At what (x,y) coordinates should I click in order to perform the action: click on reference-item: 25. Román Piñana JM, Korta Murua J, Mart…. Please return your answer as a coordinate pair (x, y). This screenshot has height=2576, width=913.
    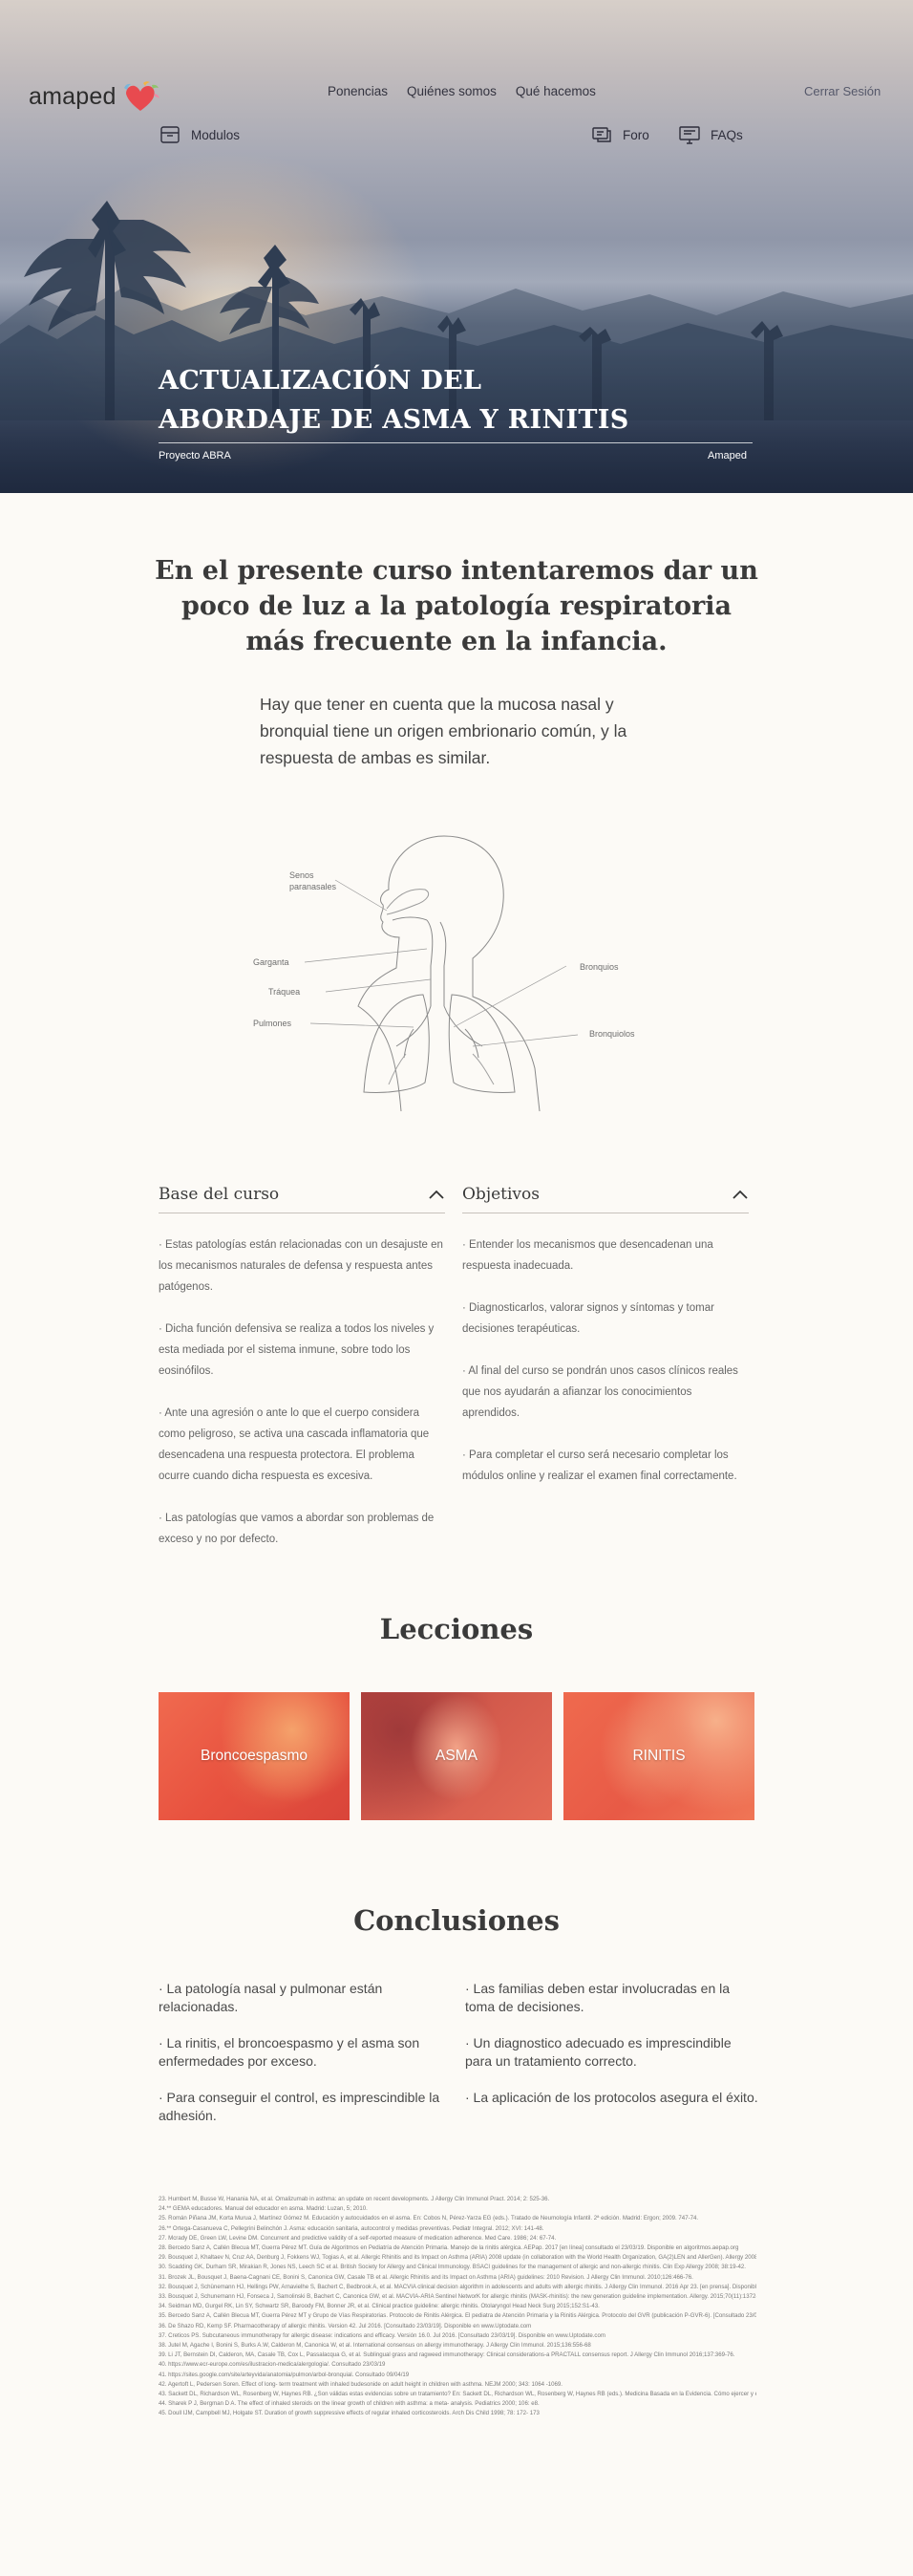
    Looking at the image, I should click on (429, 2218).